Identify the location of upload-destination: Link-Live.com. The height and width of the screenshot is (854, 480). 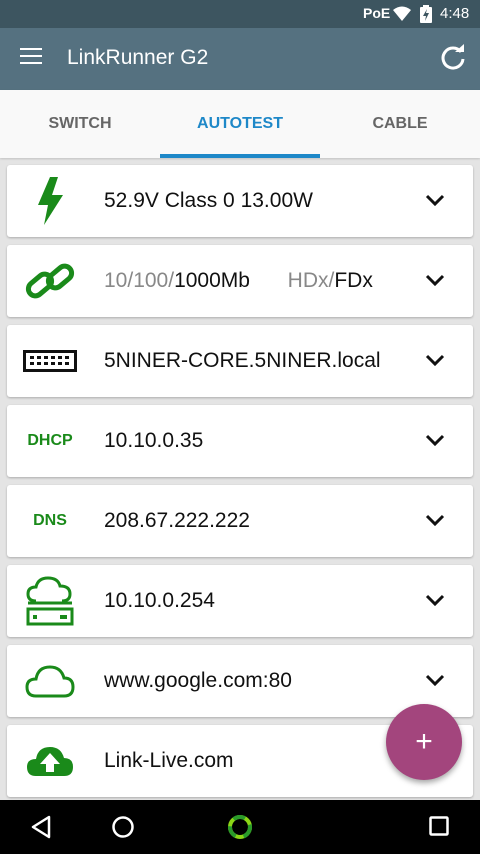
(169, 760).